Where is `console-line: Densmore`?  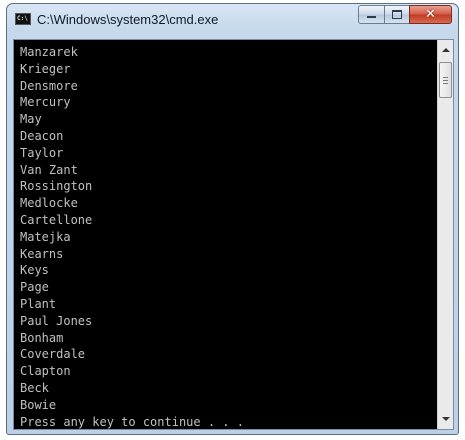
console-line: Densmore is located at coordinates (49, 85).